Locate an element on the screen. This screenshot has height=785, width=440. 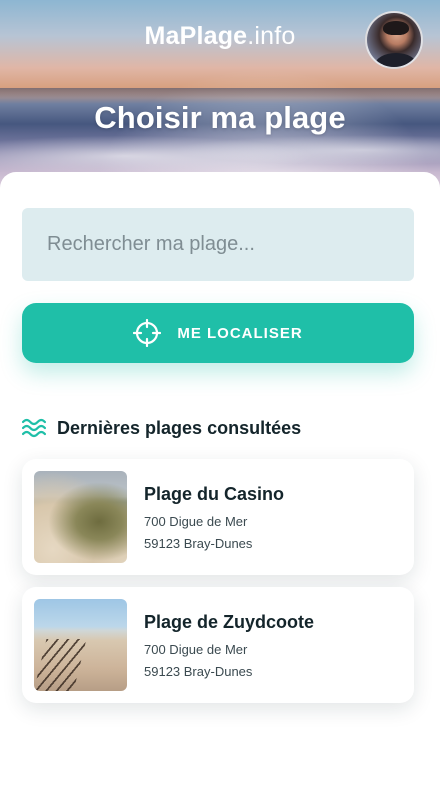
avatar-hair is located at coordinates (396, 28).